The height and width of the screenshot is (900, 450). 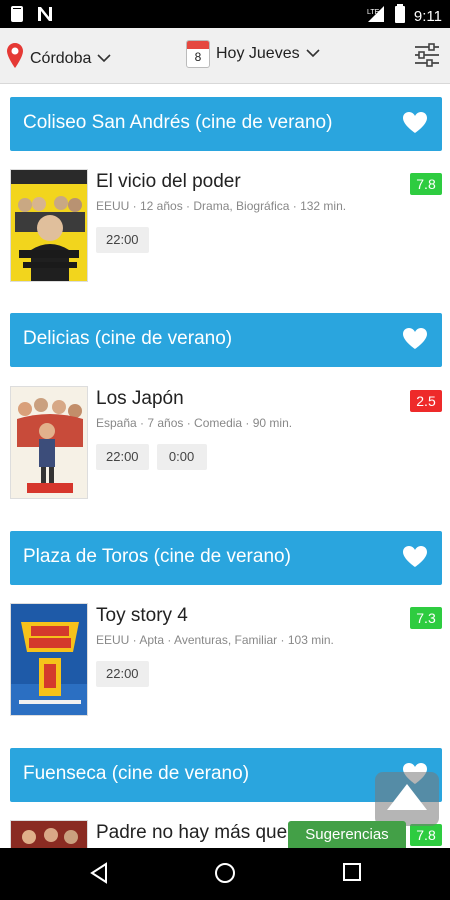 What do you see at coordinates (99, 875) in the screenshot?
I see `back-icon` at bounding box center [99, 875].